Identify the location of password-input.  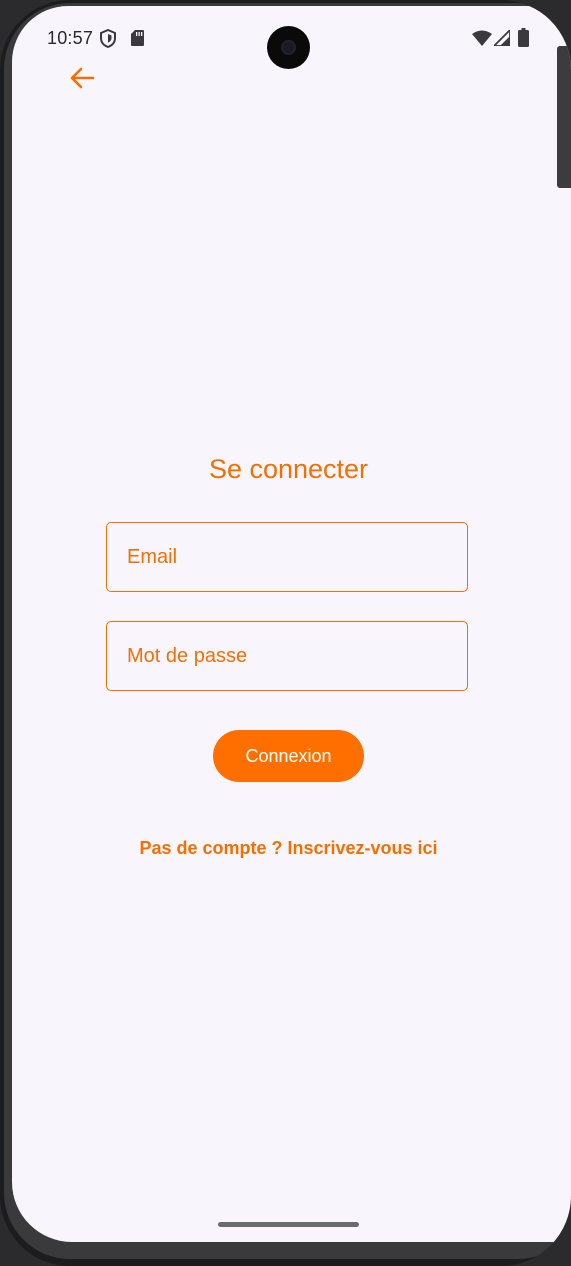
(287, 656).